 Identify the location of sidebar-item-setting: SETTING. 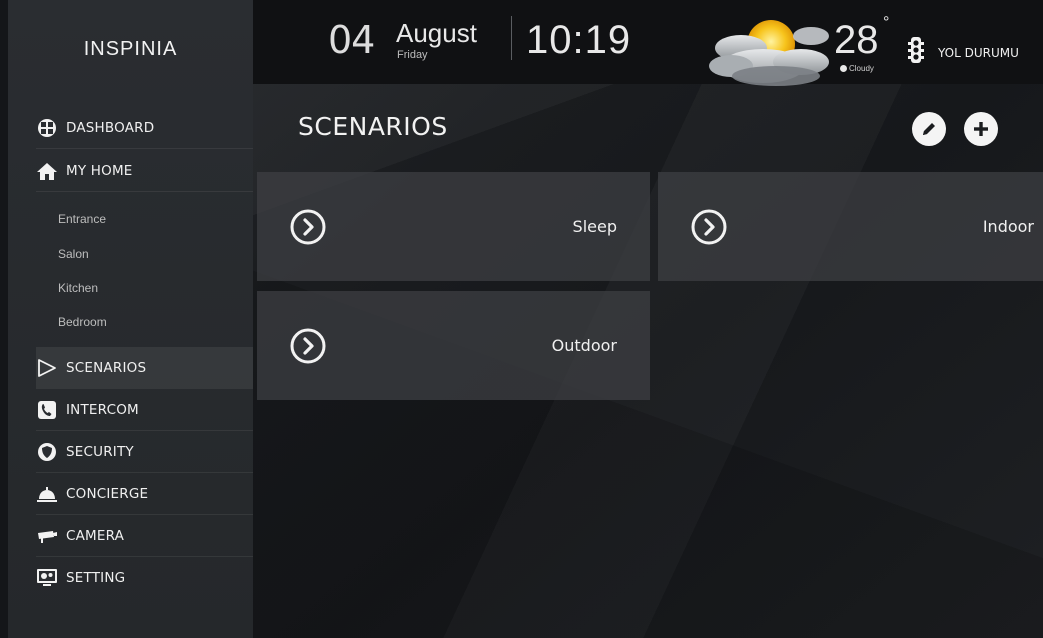
(144, 578).